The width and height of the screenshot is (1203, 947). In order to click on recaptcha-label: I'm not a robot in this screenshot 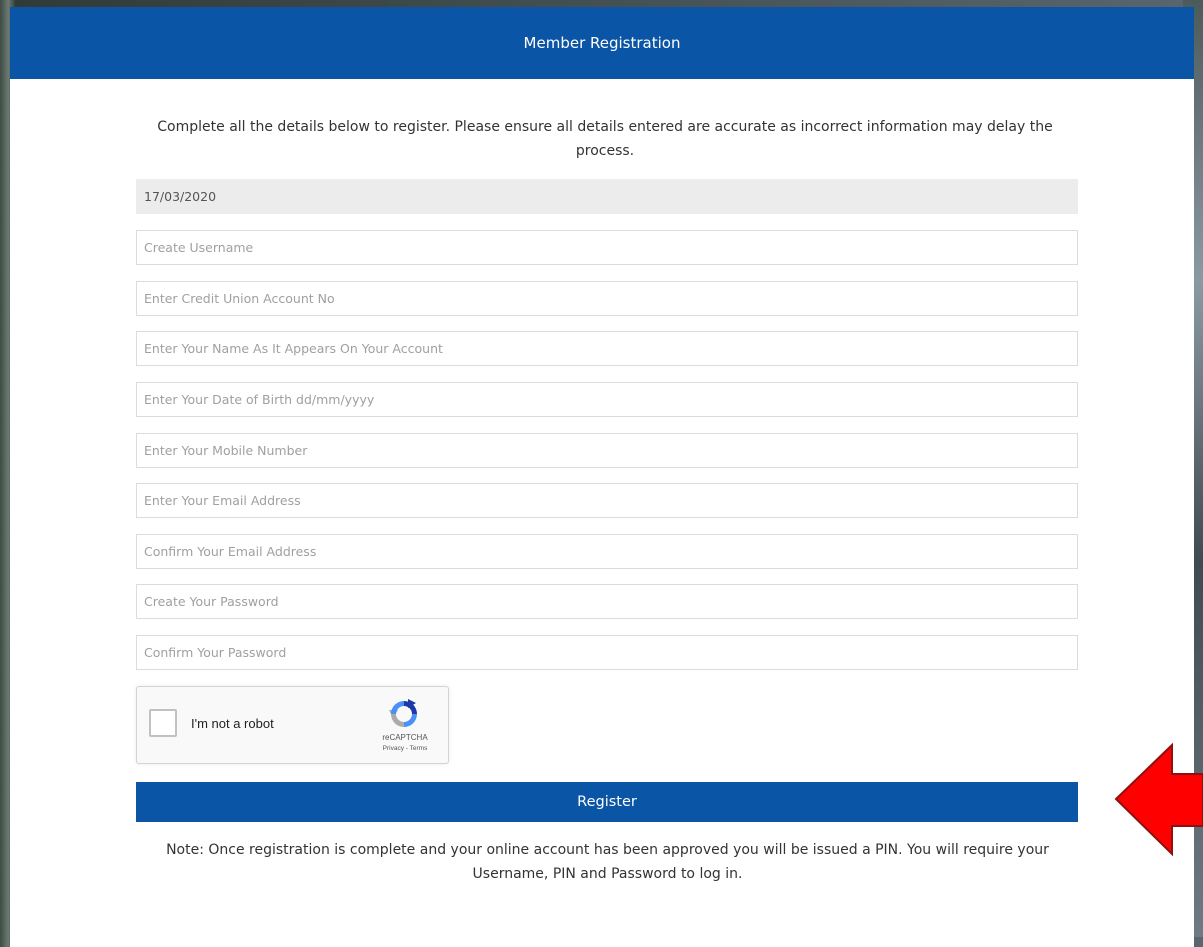, I will do `click(232, 723)`.